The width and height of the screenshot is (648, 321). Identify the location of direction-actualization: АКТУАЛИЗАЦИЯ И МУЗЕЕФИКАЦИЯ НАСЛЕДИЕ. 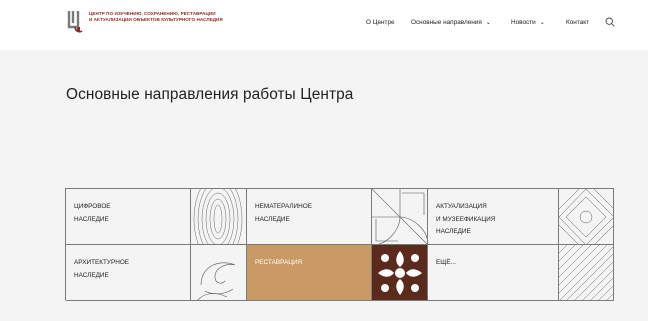
(493, 217).